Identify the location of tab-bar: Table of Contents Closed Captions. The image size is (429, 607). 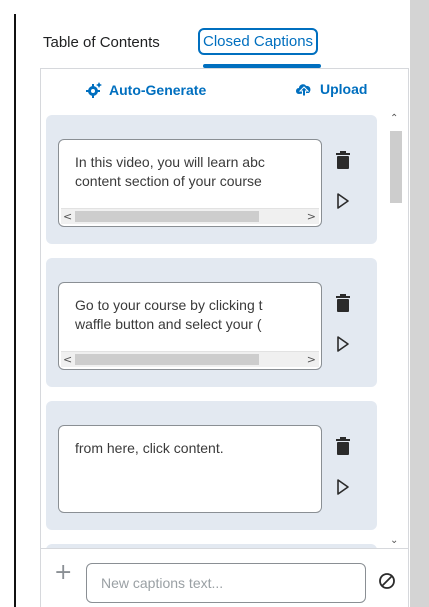
(221, 48).